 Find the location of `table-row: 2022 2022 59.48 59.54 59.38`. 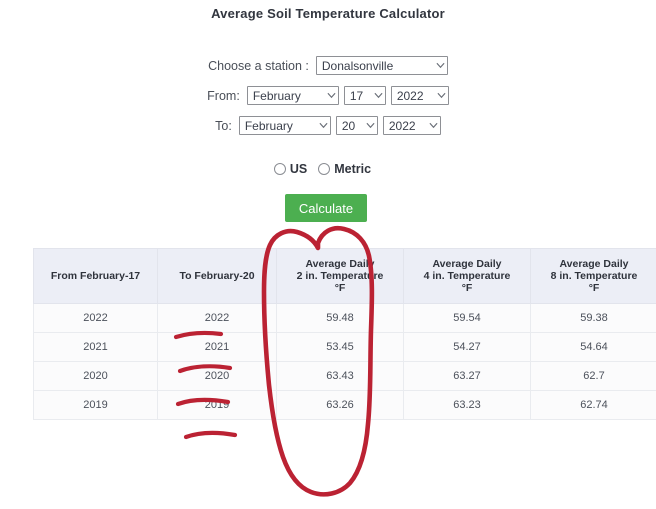

table-row: 2022 2022 59.48 59.54 59.38 is located at coordinates (344, 318).